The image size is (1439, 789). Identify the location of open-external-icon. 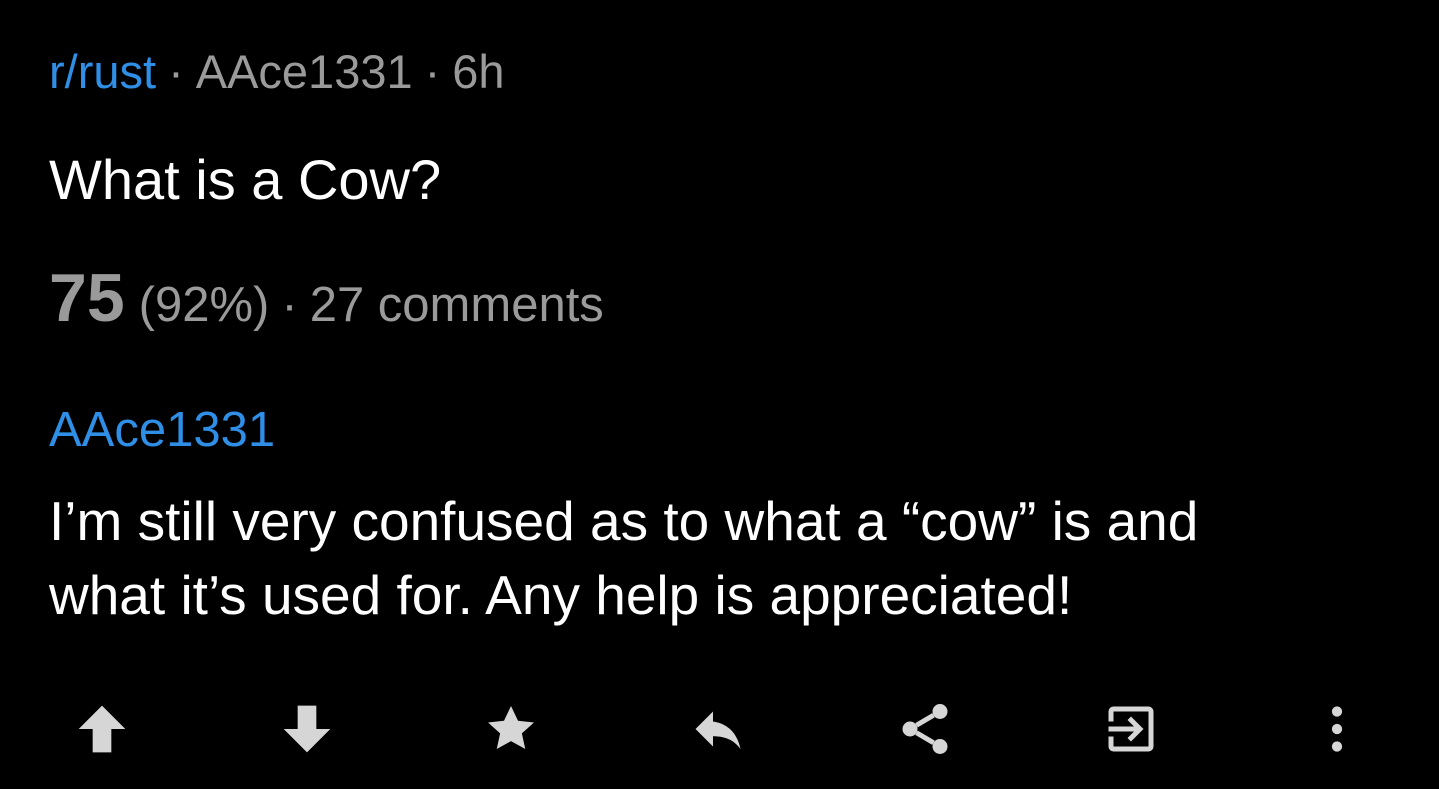
(1131, 729).